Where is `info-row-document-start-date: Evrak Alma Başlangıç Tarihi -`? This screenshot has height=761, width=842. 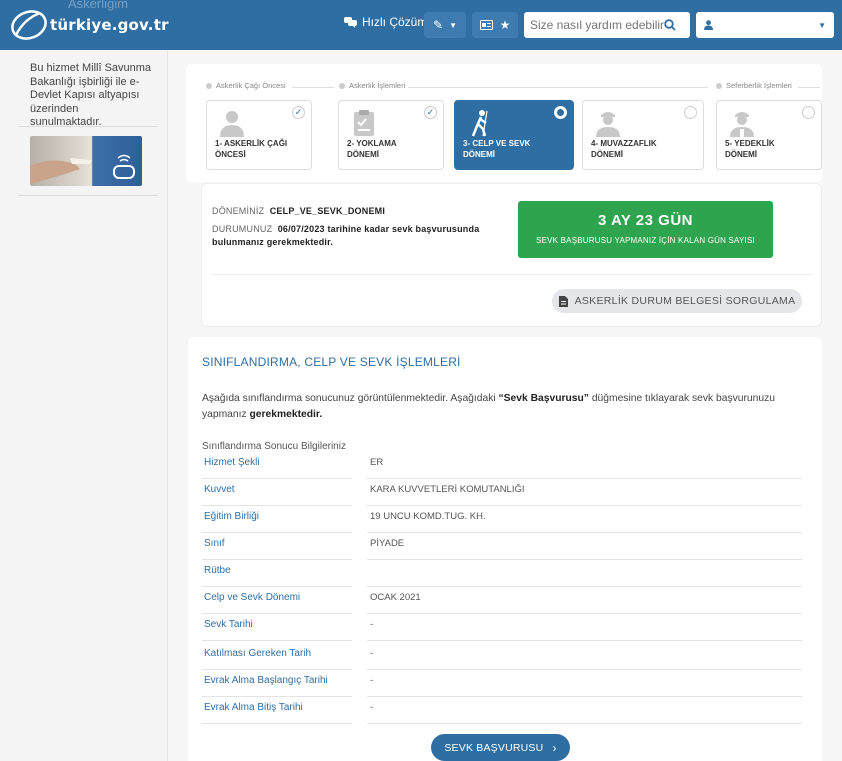
info-row-document-start-date: Evrak Alma Başlangıç Tarihi - is located at coordinates (502, 683).